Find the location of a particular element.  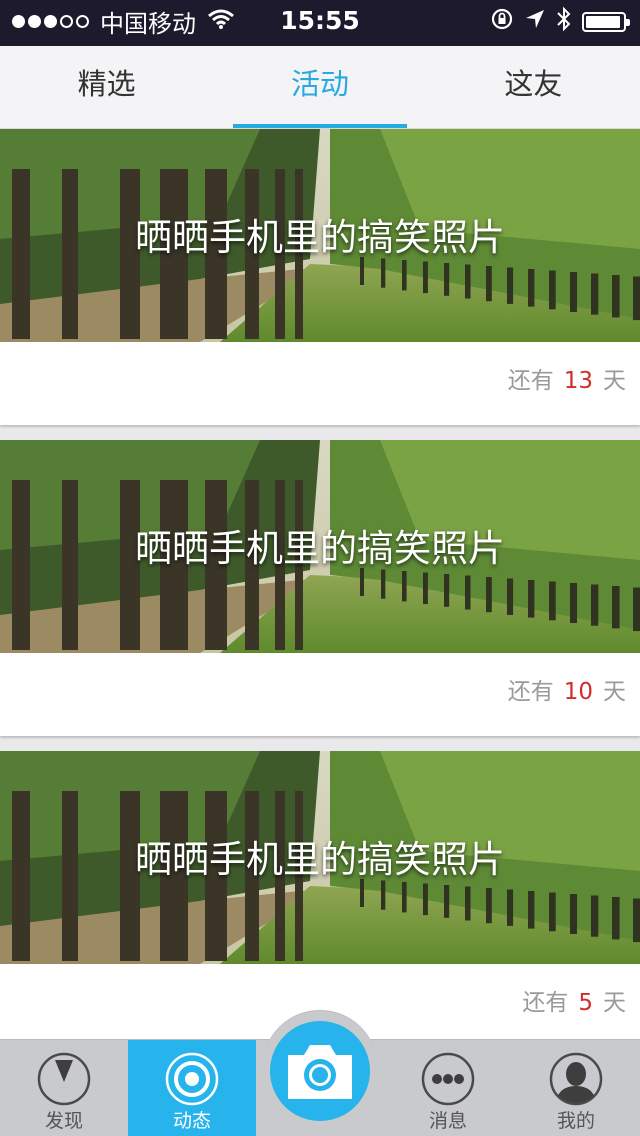

days-remaining: 还有 13 天 is located at coordinates (567, 378).